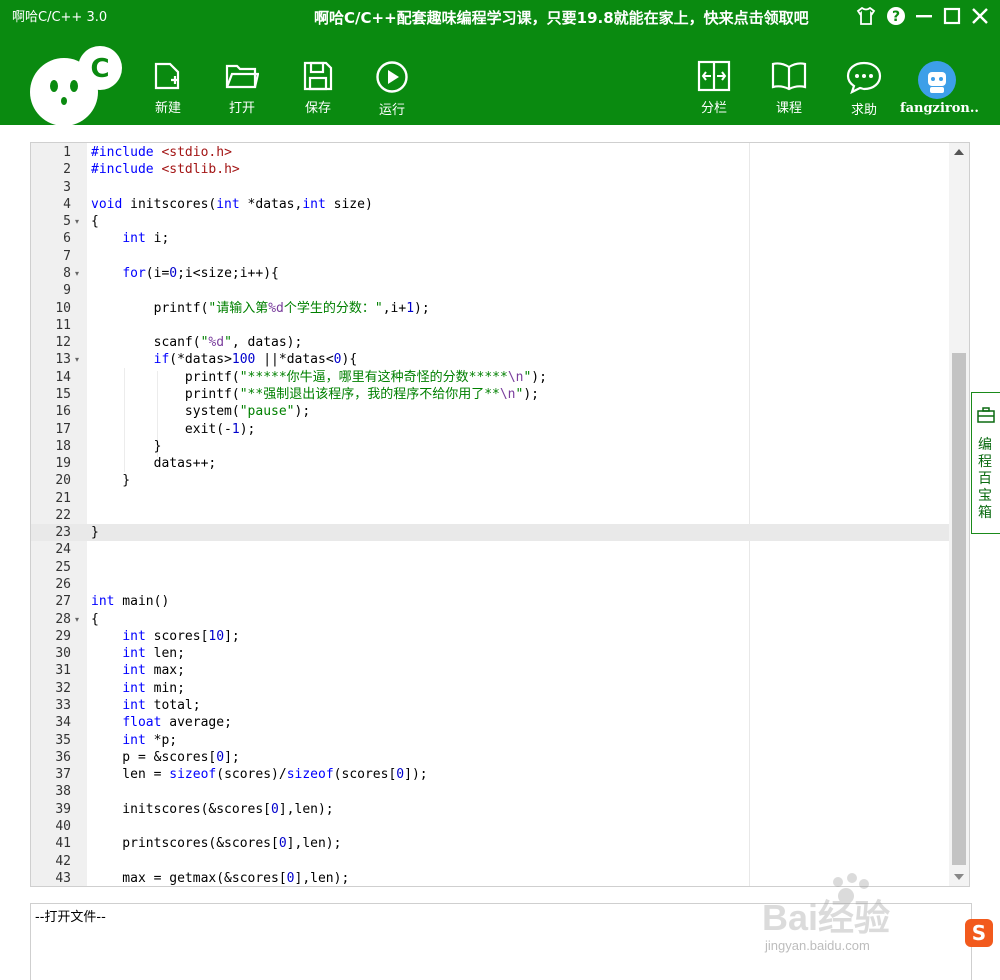 The width and height of the screenshot is (1000, 980). I want to click on code-line: 21, so click(490, 498).